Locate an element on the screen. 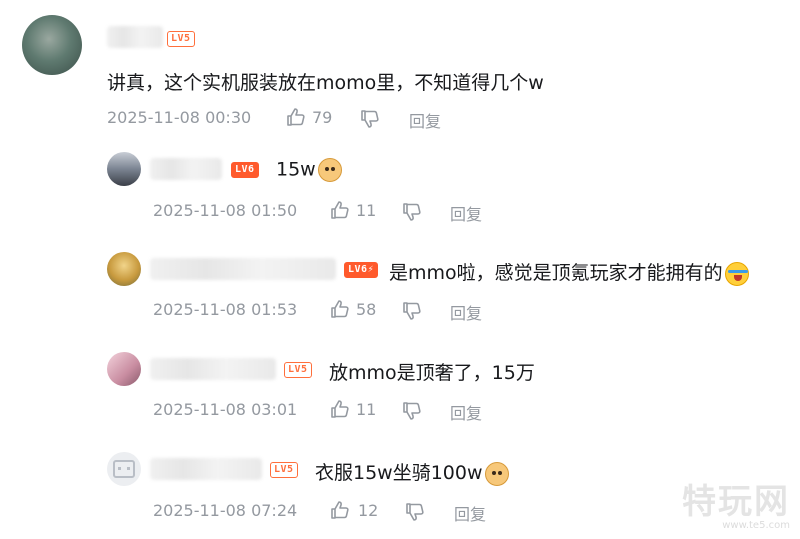 This screenshot has height=539, width=800. site-watermark: 特玩网 www.te5.com is located at coordinates (736, 507).